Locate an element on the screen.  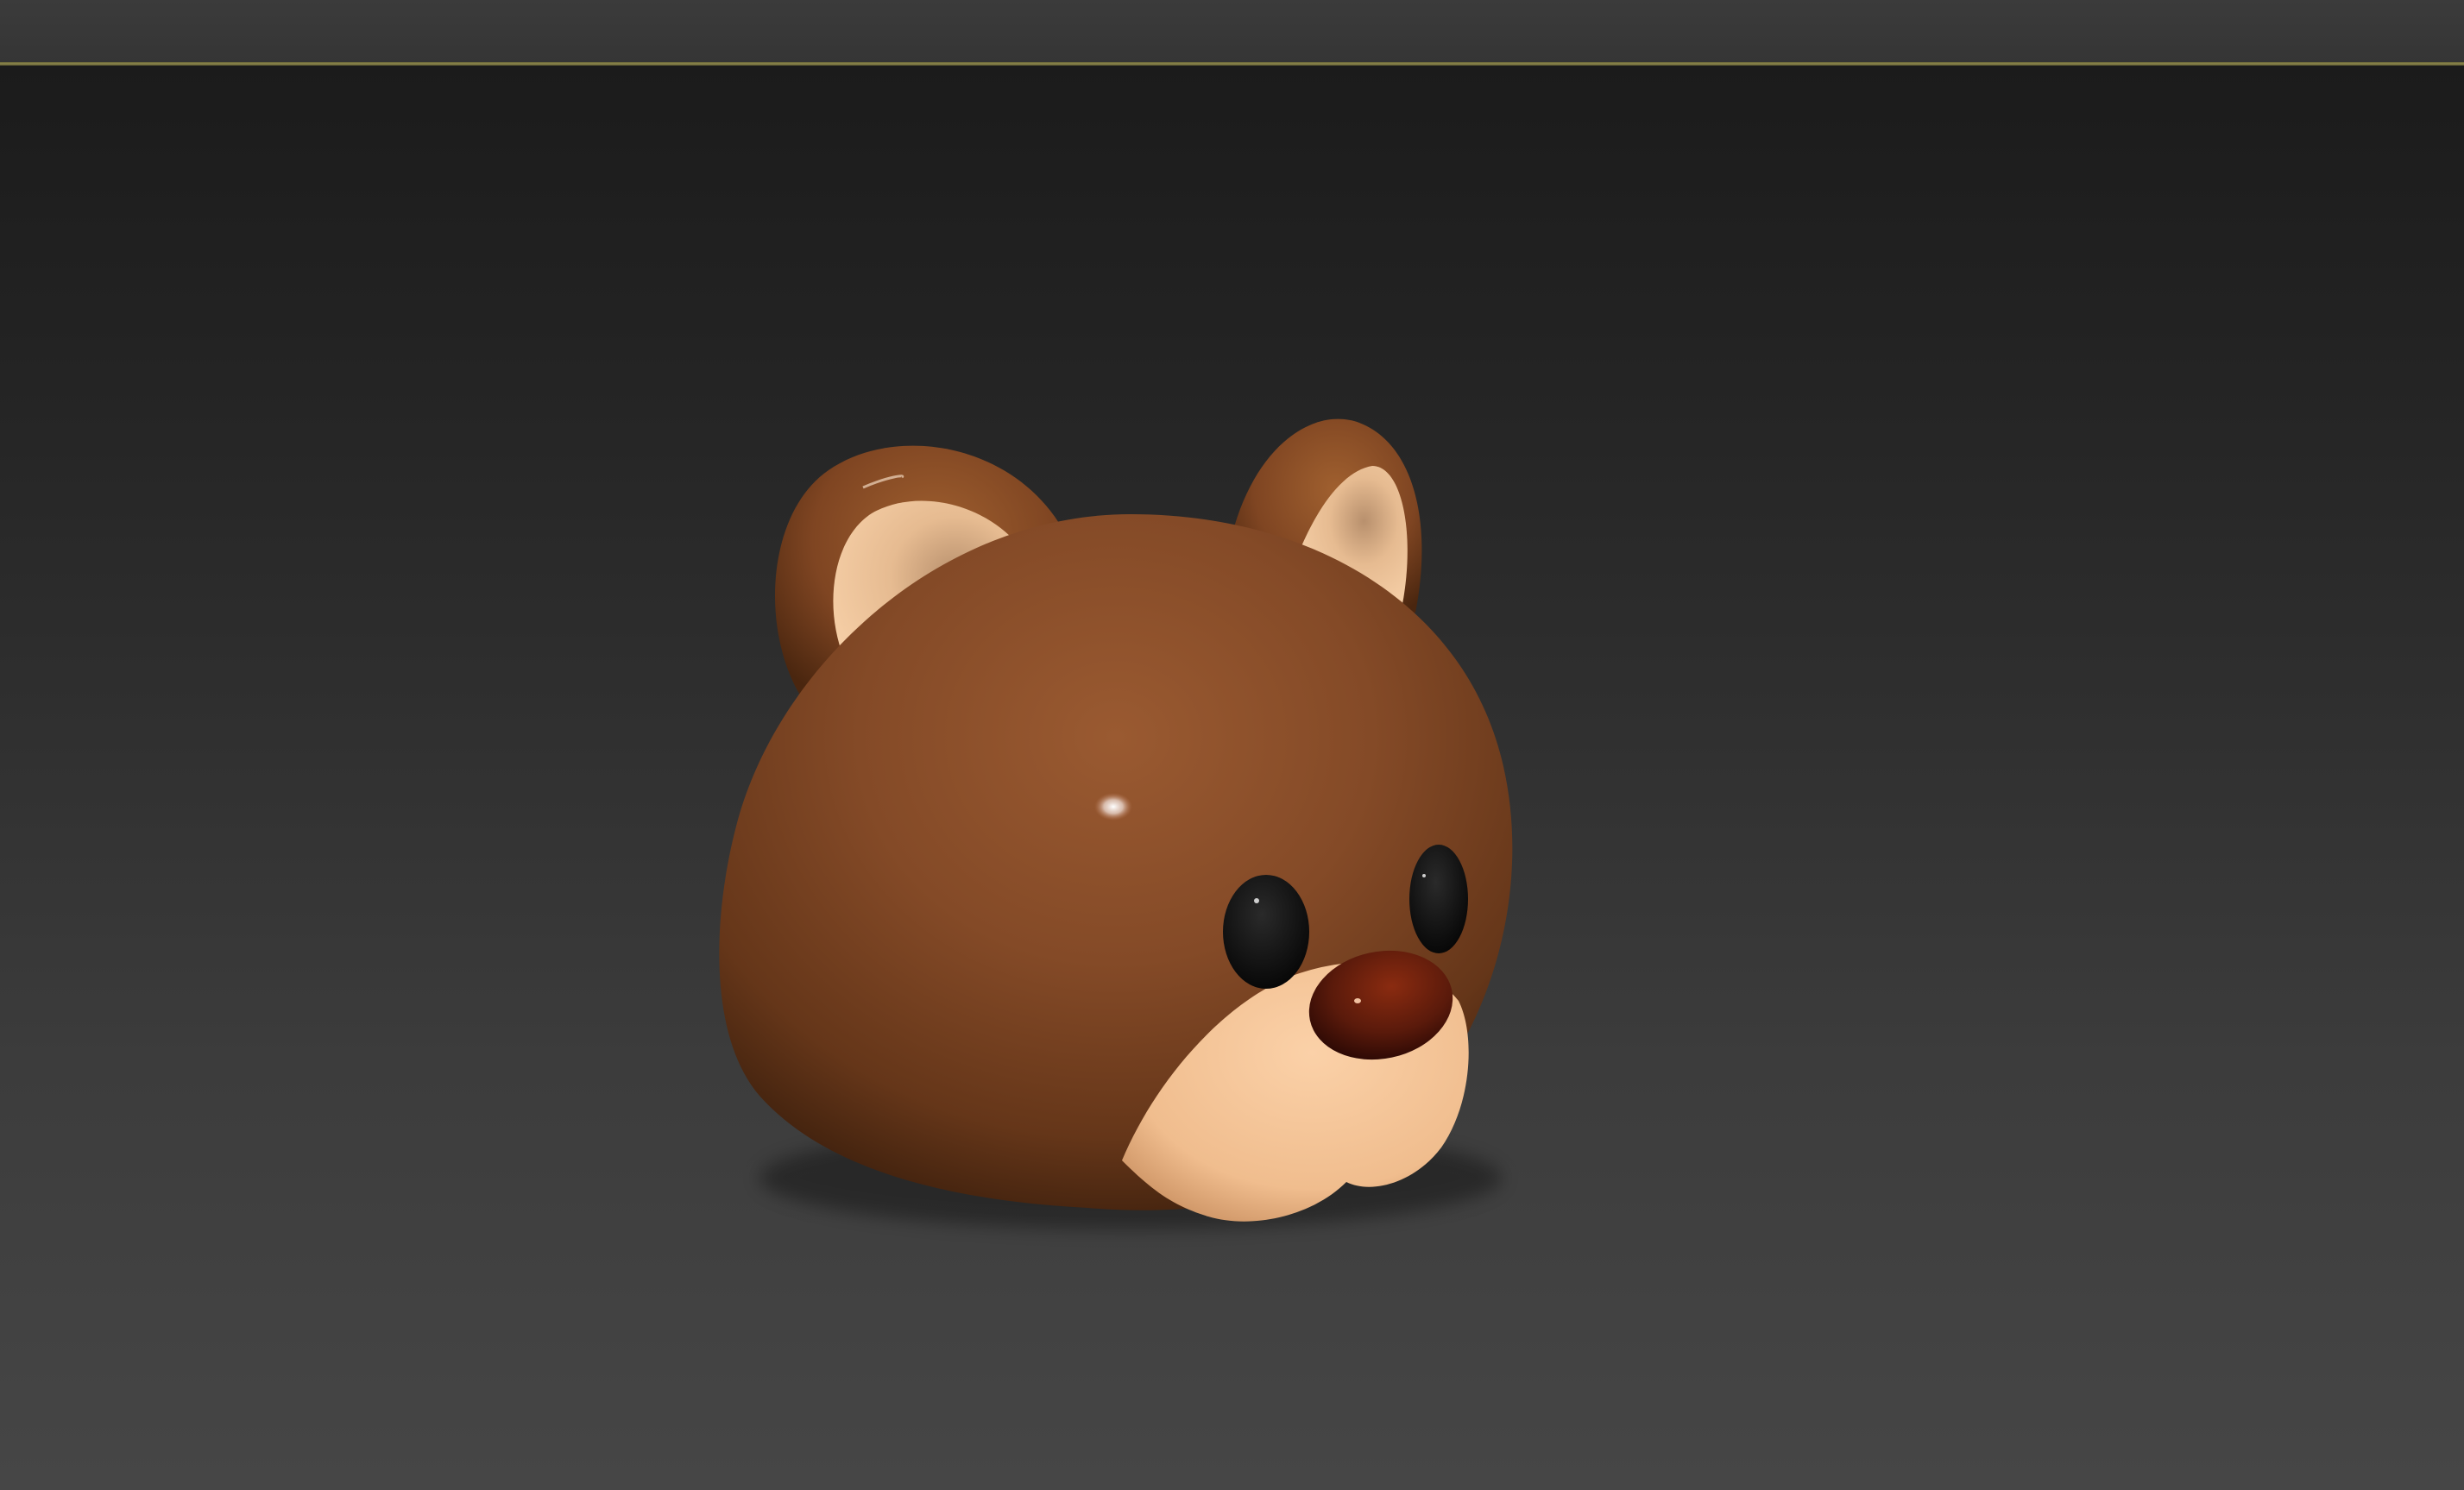
left-eye is located at coordinates (1266, 932).